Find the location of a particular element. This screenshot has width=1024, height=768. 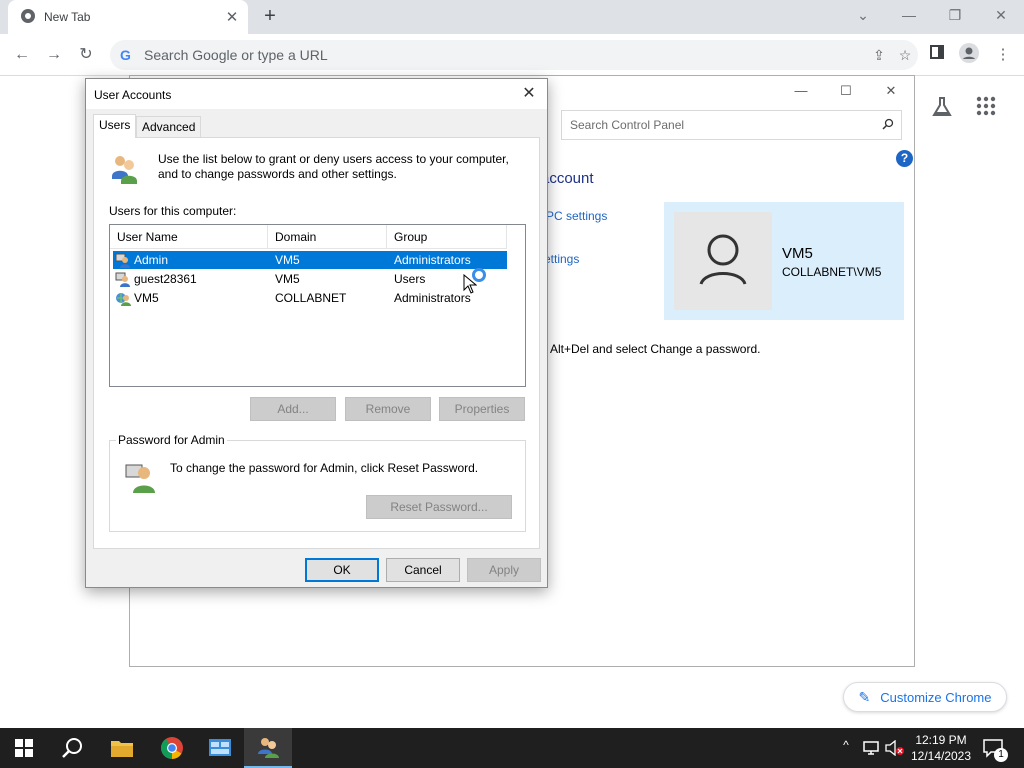

cp-search-placeholder: Search Control Panel is located at coordinates (627, 125).